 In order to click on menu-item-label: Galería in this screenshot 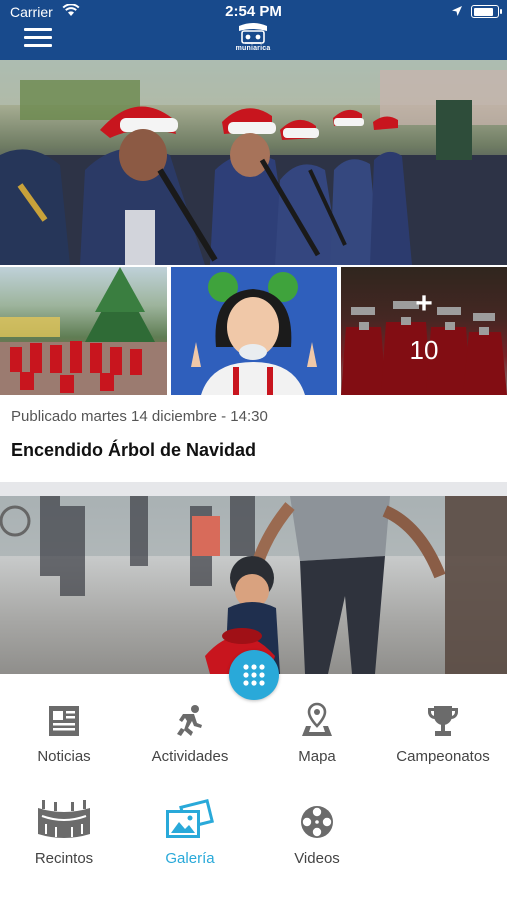, I will do `click(190, 858)`.